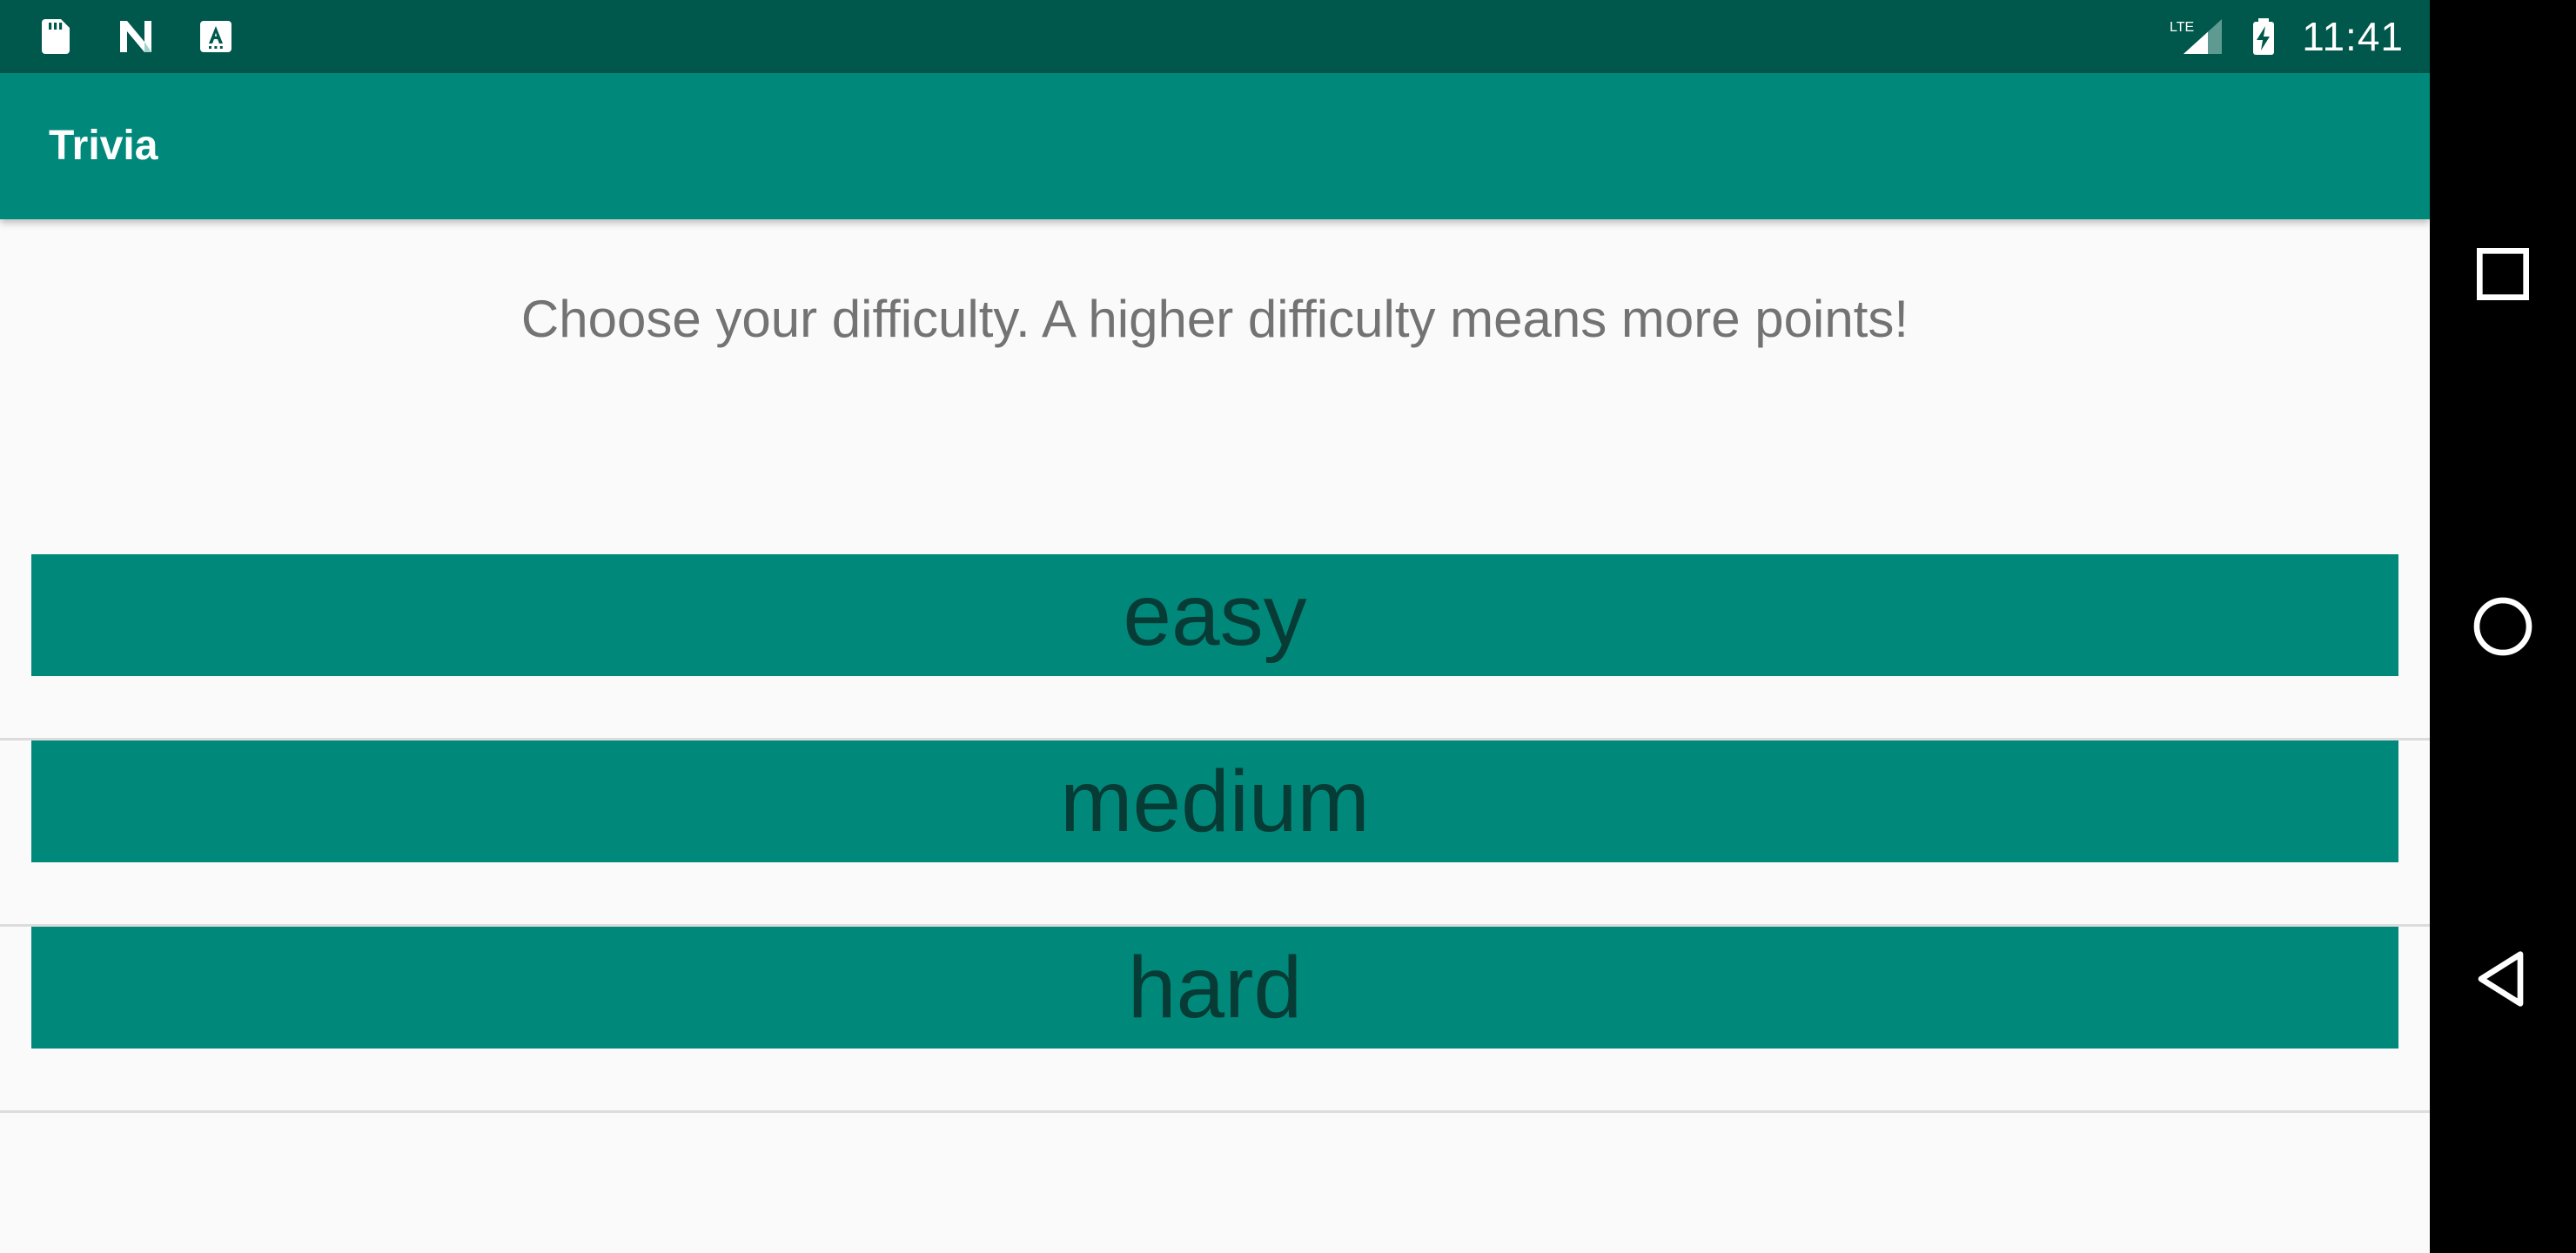 This screenshot has width=2576, height=1253. What do you see at coordinates (1215, 146) in the screenshot?
I see `app-bar: Trivia` at bounding box center [1215, 146].